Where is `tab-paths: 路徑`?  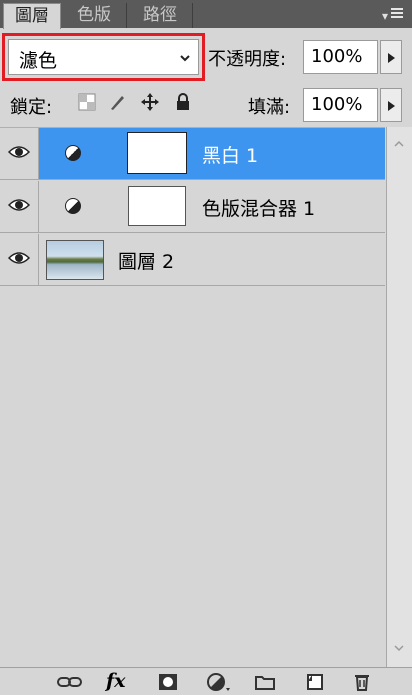
tab-paths: 路徑 is located at coordinates (160, 15).